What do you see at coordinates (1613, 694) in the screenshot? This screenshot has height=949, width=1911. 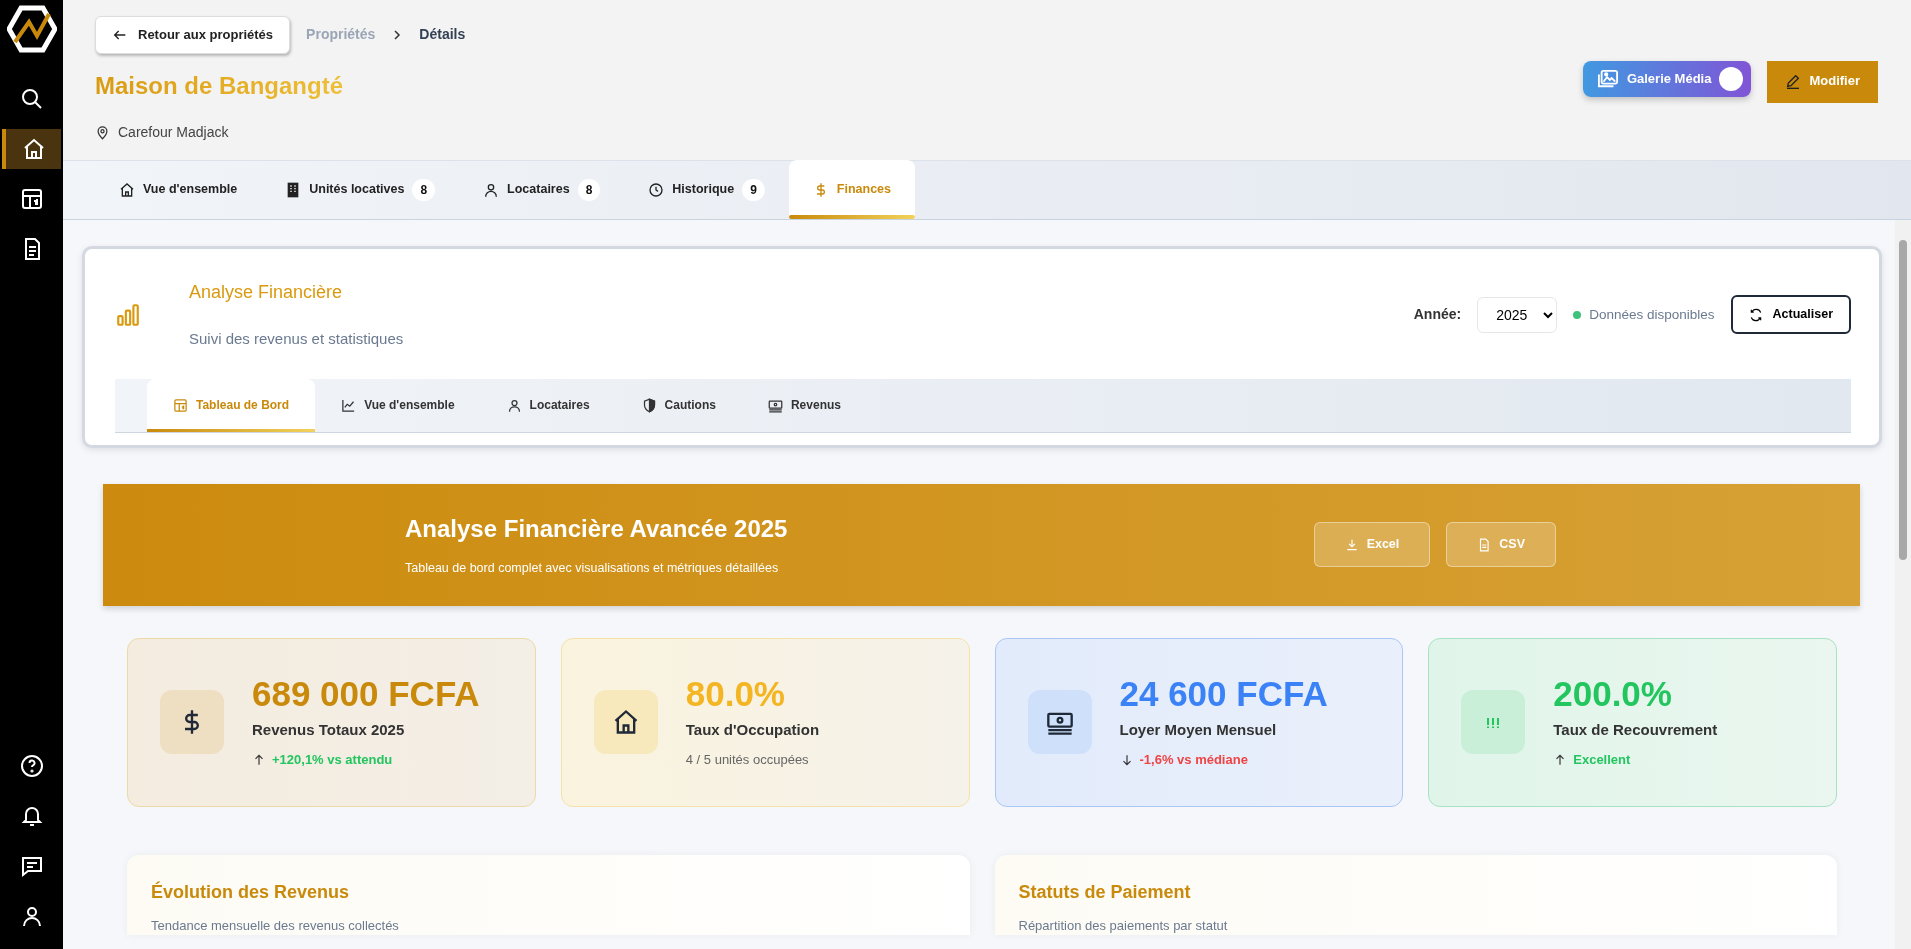 I see `stat-value: 200.0%` at bounding box center [1613, 694].